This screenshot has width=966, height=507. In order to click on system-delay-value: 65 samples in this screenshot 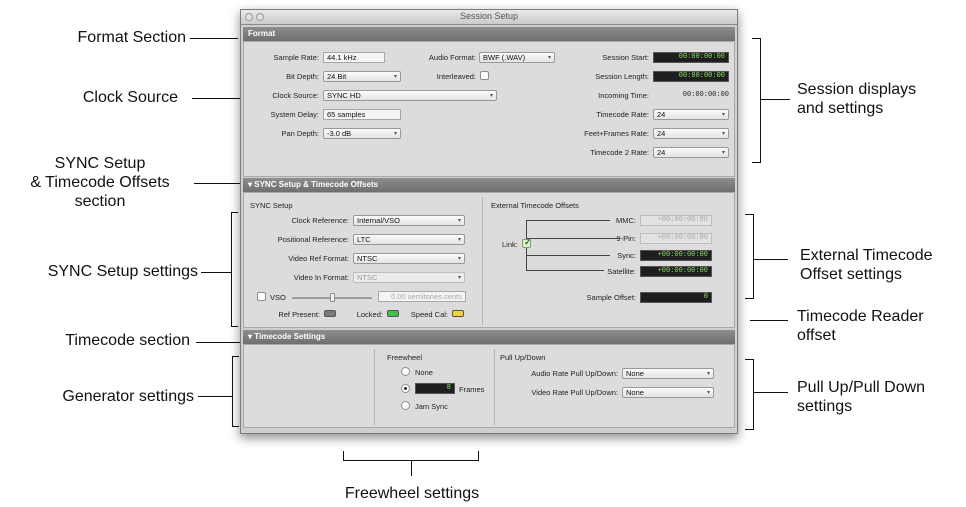, I will do `click(362, 114)`.